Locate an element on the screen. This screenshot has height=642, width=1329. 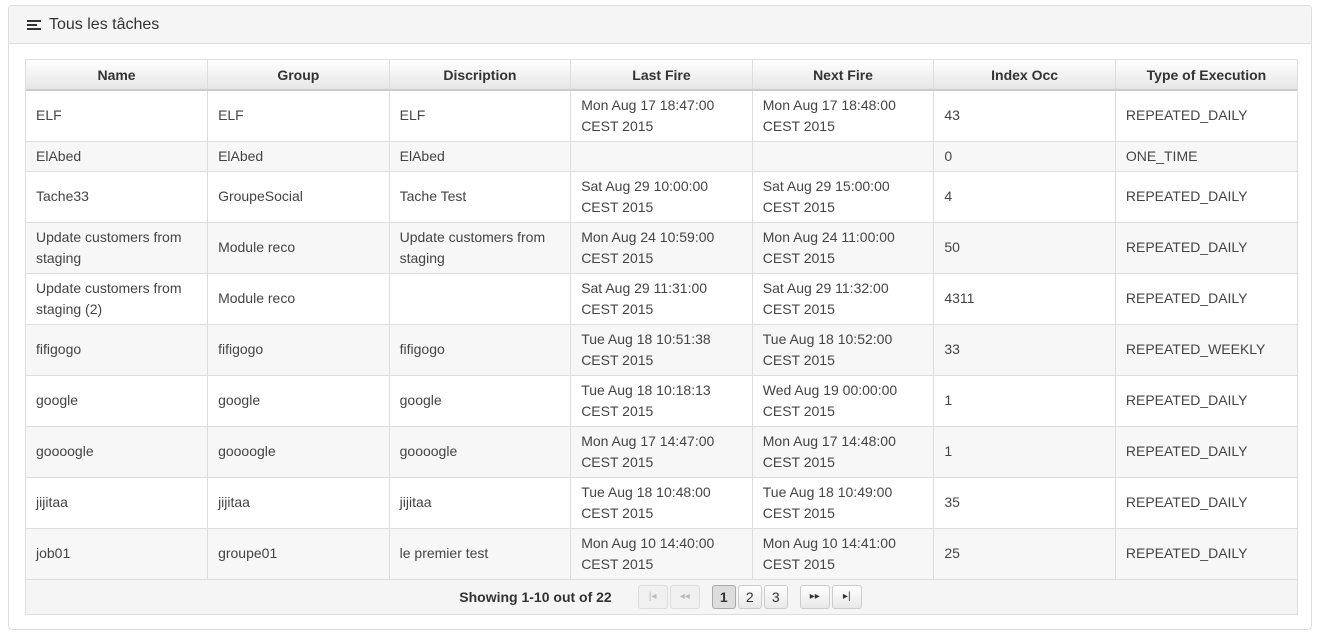
cell-next-fire: Mon Aug 10 14:41:00 CEST 2015 is located at coordinates (843, 554).